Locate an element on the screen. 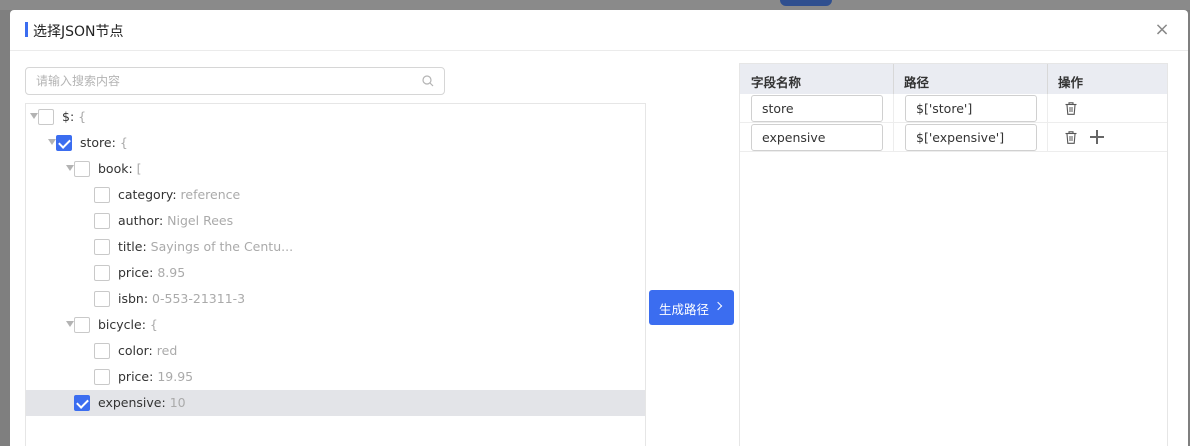  node-label: book: [ is located at coordinates (120, 168).